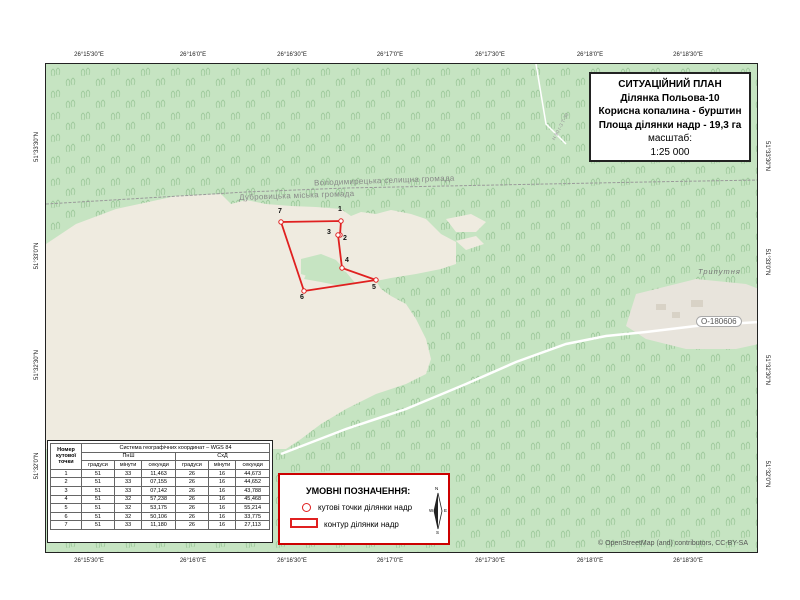  Describe the element at coordinates (670, 152) in the screenshot. I see `scale-value: 1:25 000` at that location.